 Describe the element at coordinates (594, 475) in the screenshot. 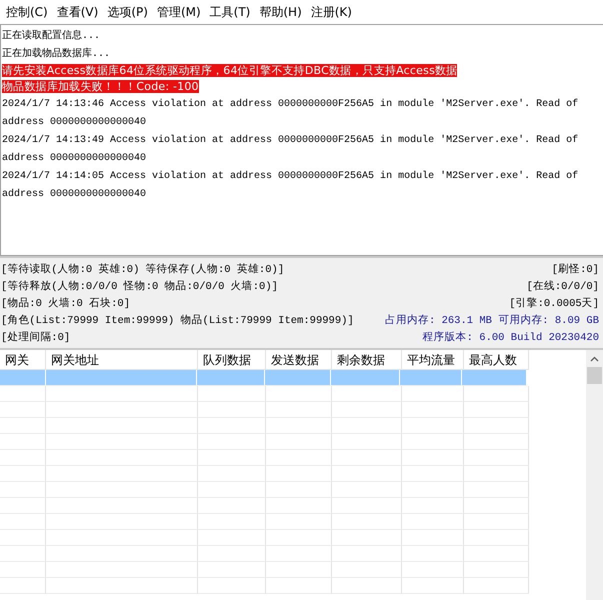

I see `scrollbar` at that location.